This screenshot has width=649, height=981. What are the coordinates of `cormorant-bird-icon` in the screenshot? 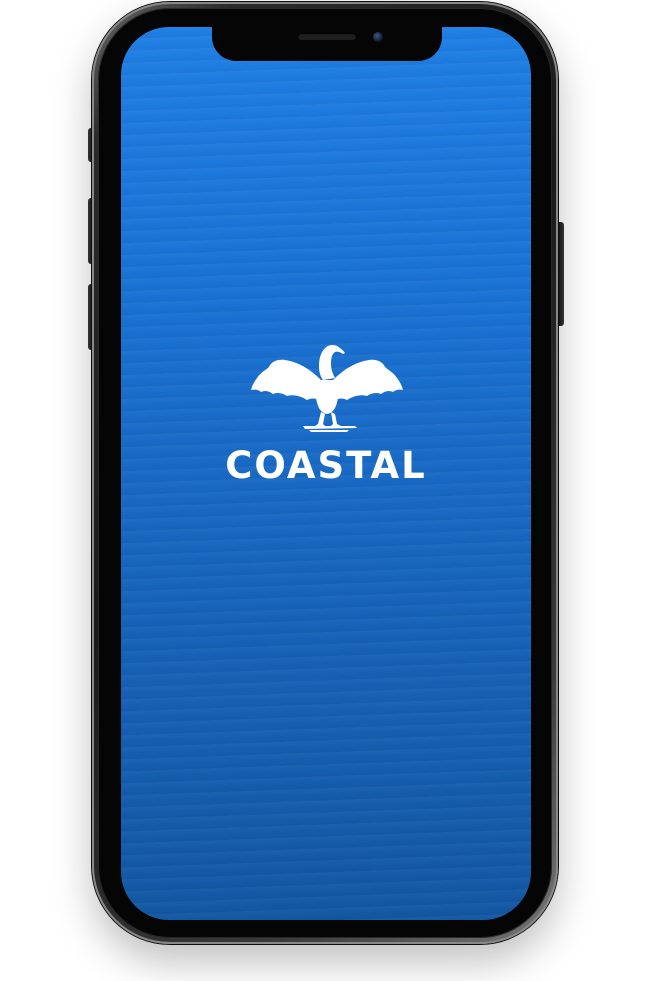 It's located at (327, 388).